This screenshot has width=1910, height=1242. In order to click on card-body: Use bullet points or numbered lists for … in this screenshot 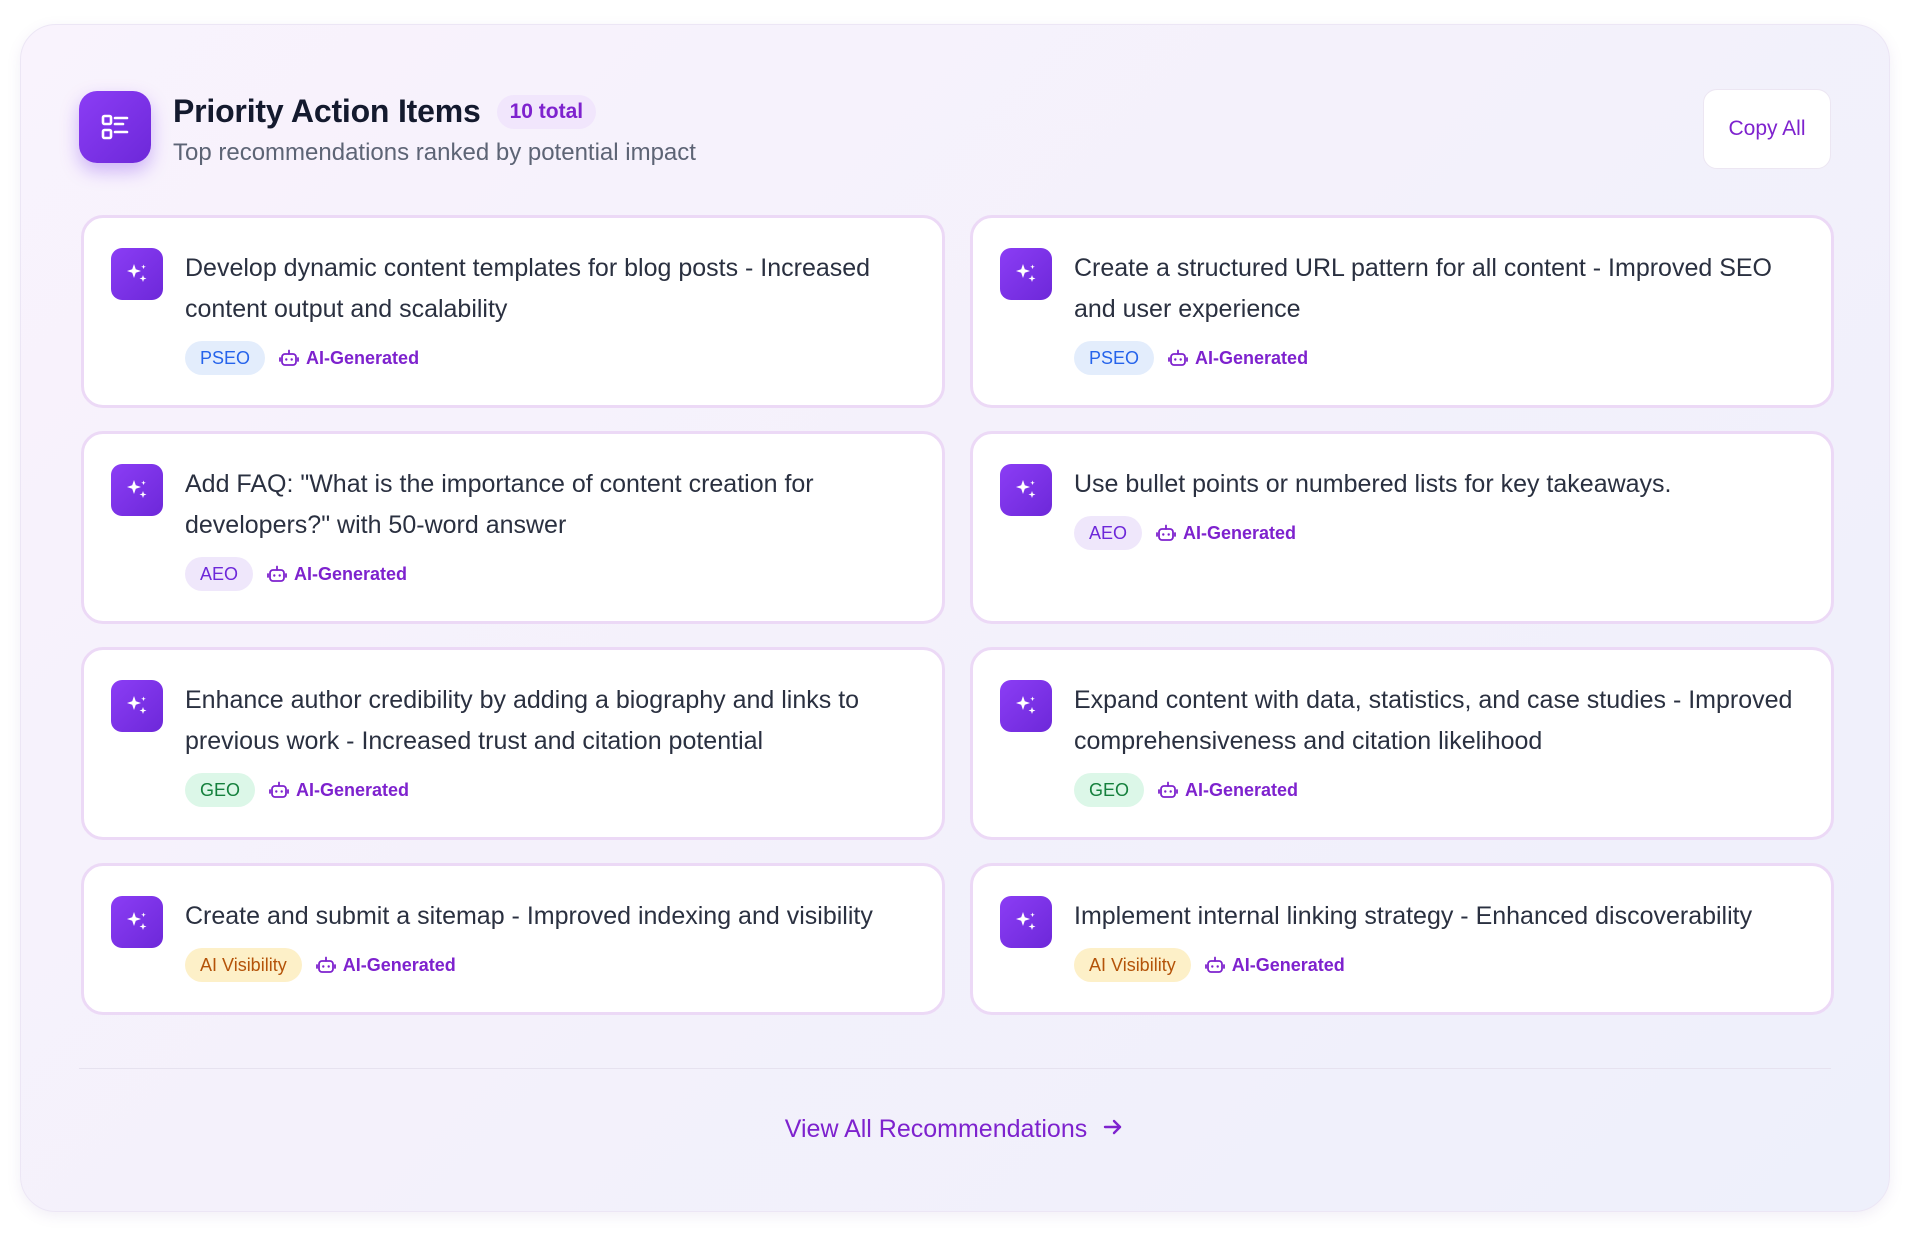, I will do `click(1440, 507)`.